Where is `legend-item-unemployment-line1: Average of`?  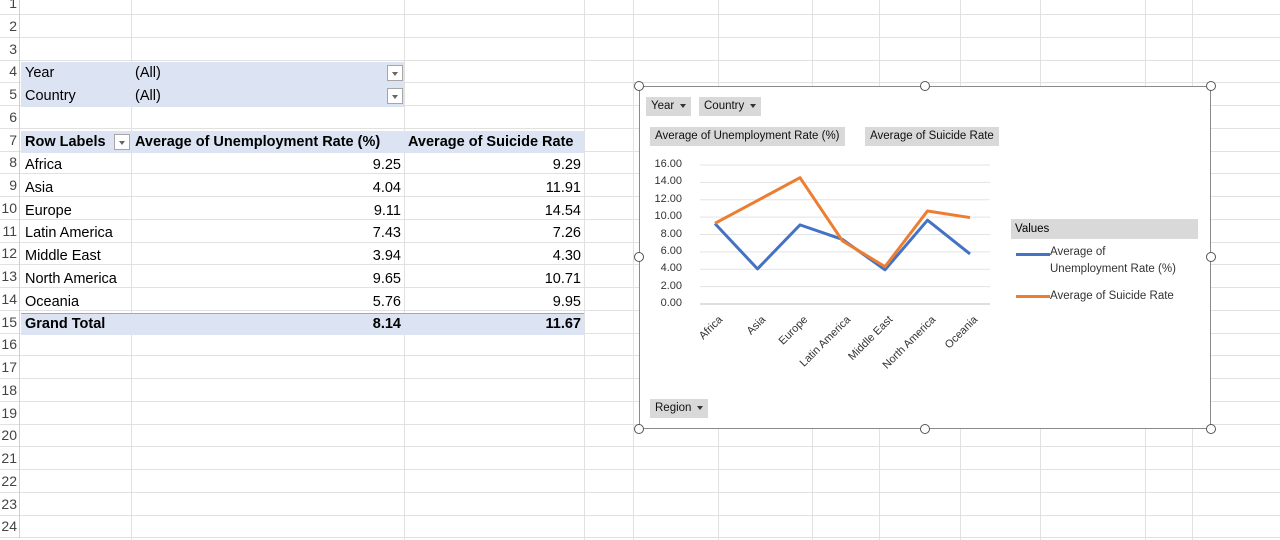
legend-item-unemployment-line1: Average of is located at coordinates (1078, 252).